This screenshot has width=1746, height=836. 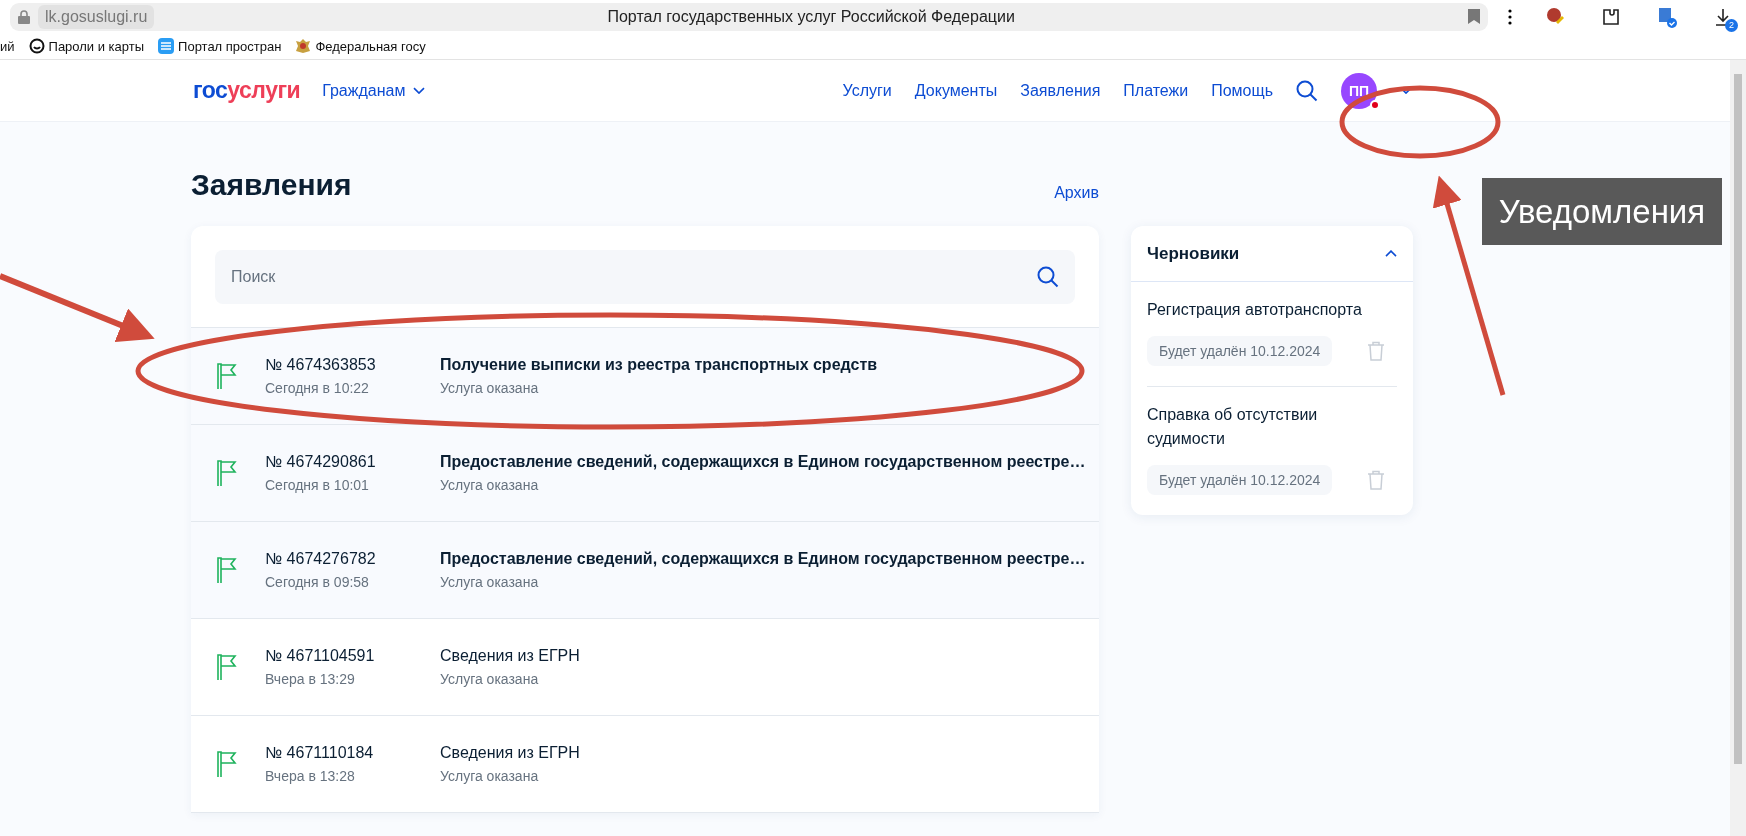 What do you see at coordinates (24, 16) in the screenshot?
I see `lock-icon` at bounding box center [24, 16].